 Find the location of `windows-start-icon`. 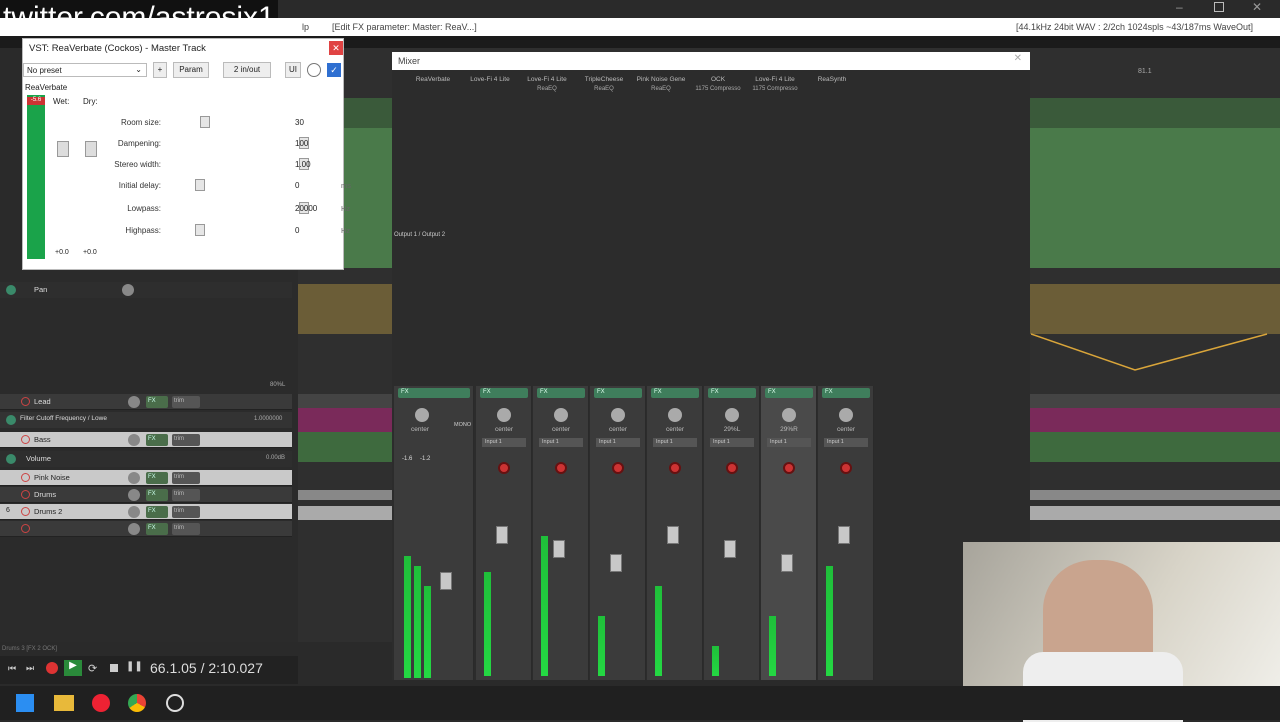

windows-start-icon is located at coordinates (25, 703).